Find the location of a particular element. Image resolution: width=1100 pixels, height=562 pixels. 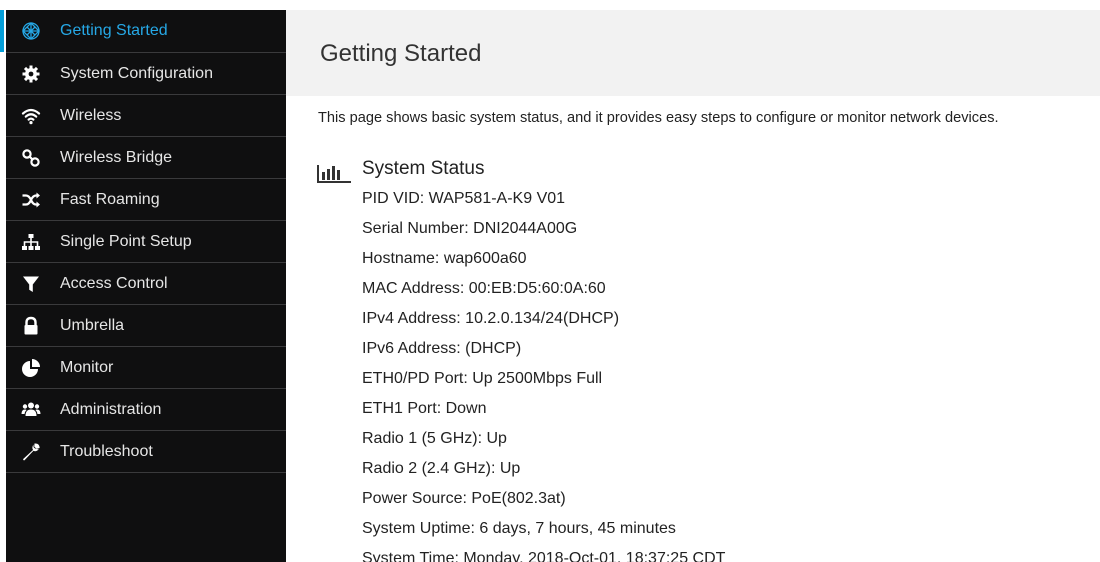

sidebar-item-label: Umbrella is located at coordinates (92, 325).